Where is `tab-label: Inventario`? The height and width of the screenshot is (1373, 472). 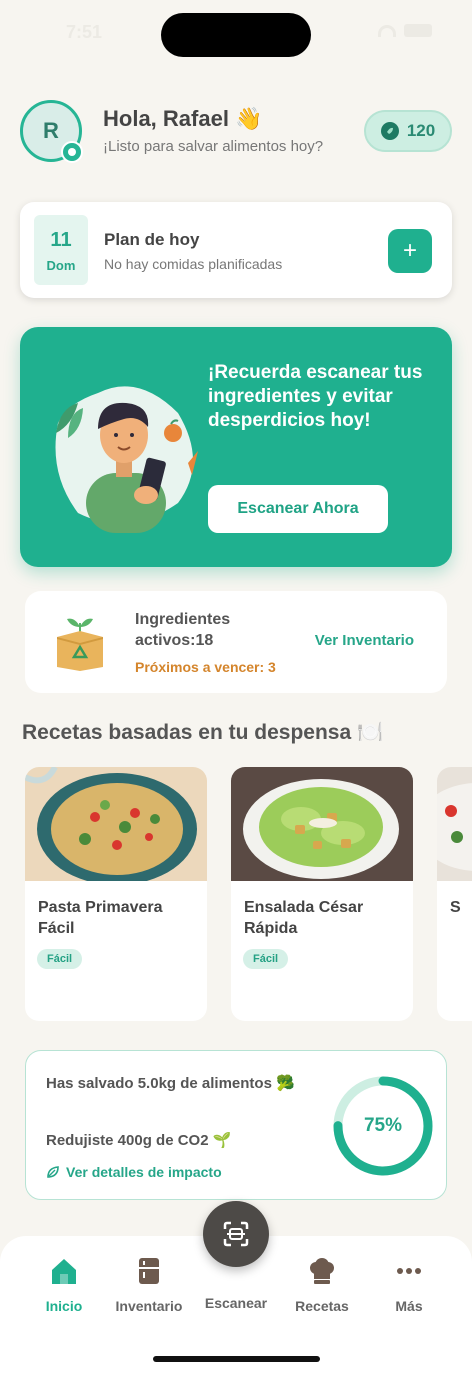
tab-label: Inventario is located at coordinates (149, 1306).